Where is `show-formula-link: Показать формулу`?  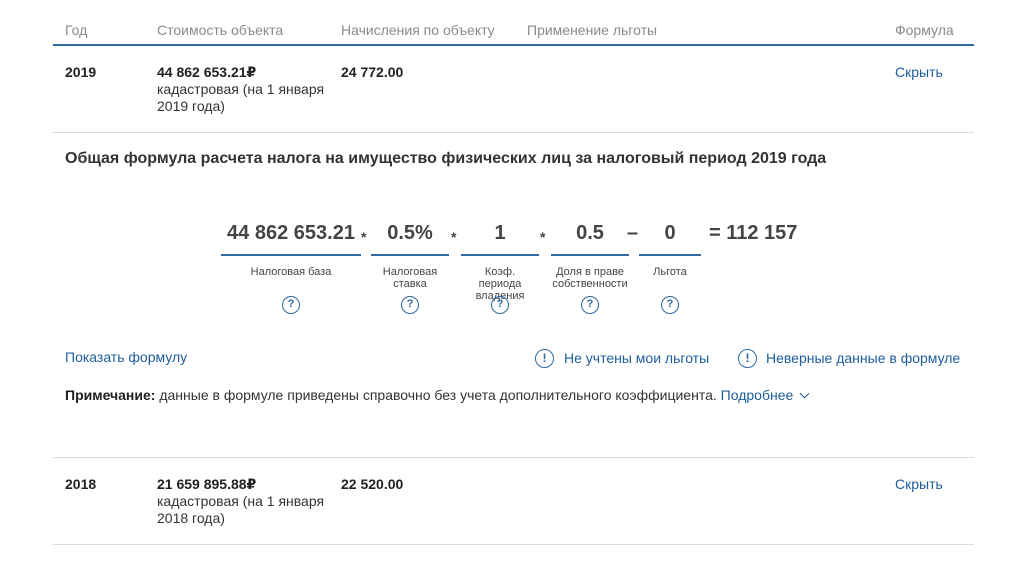
show-formula-link: Показать формулу is located at coordinates (126, 357).